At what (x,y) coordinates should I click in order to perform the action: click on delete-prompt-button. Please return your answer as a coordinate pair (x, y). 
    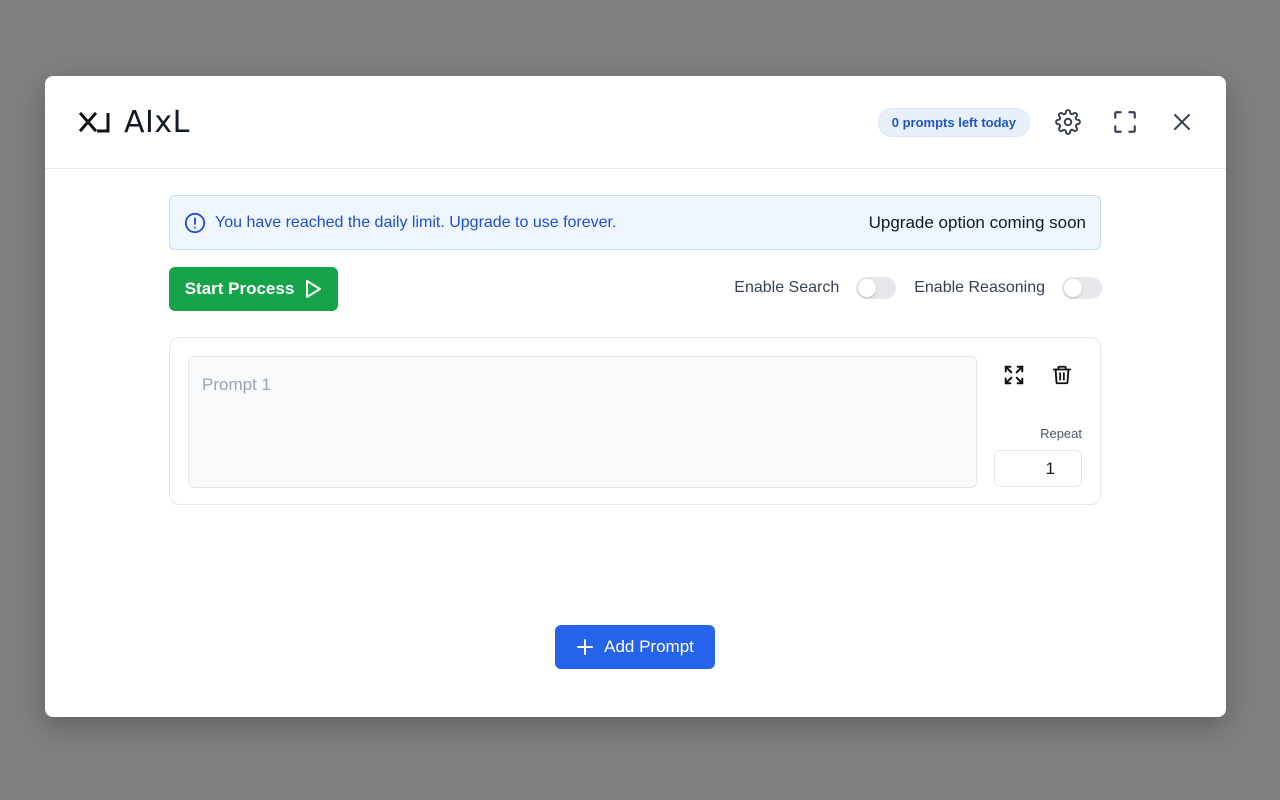
    Looking at the image, I should click on (1062, 375).